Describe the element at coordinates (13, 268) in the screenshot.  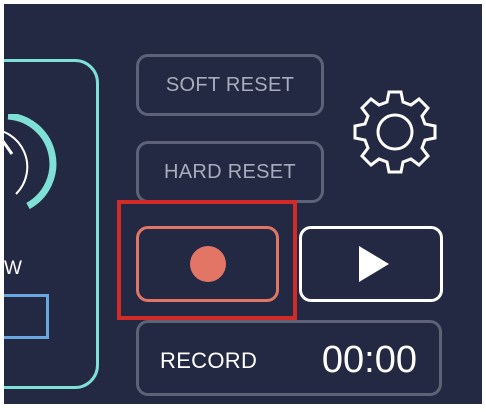
I see `left-module-label: W` at that location.